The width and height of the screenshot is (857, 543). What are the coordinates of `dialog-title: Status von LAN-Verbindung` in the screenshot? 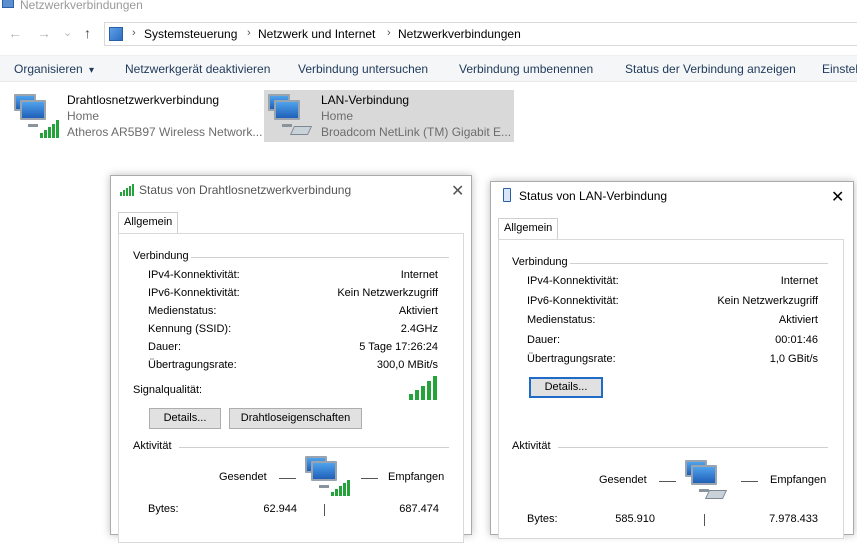 It's located at (593, 196).